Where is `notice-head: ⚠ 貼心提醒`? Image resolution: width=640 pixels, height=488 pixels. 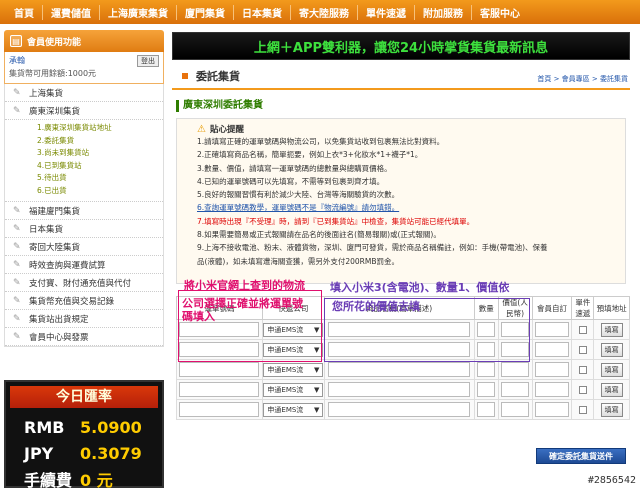 notice-head: ⚠ 貼心提醒 is located at coordinates (220, 129).